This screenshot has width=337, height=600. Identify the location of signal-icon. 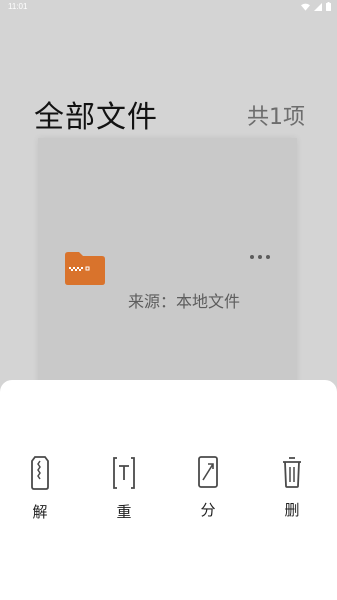
(318, 6).